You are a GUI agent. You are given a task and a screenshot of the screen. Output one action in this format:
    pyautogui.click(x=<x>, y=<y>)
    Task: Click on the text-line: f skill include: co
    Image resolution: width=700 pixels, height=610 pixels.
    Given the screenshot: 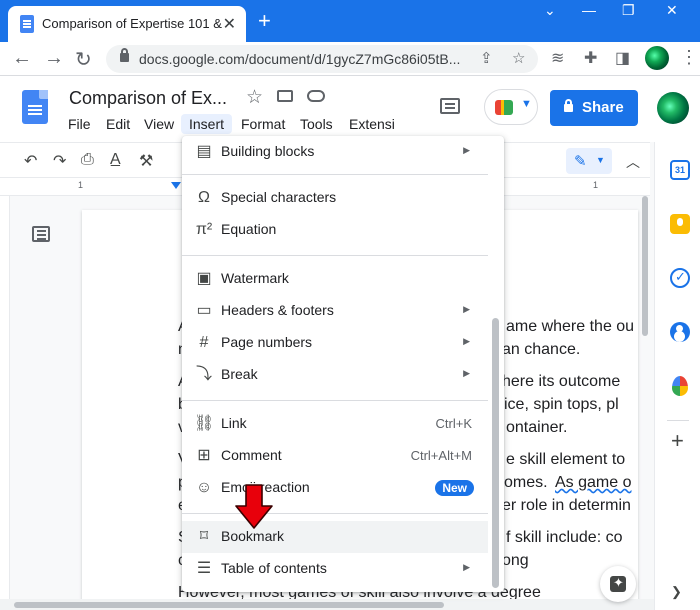 What is the action you would take?
    pyautogui.click(x=564, y=537)
    